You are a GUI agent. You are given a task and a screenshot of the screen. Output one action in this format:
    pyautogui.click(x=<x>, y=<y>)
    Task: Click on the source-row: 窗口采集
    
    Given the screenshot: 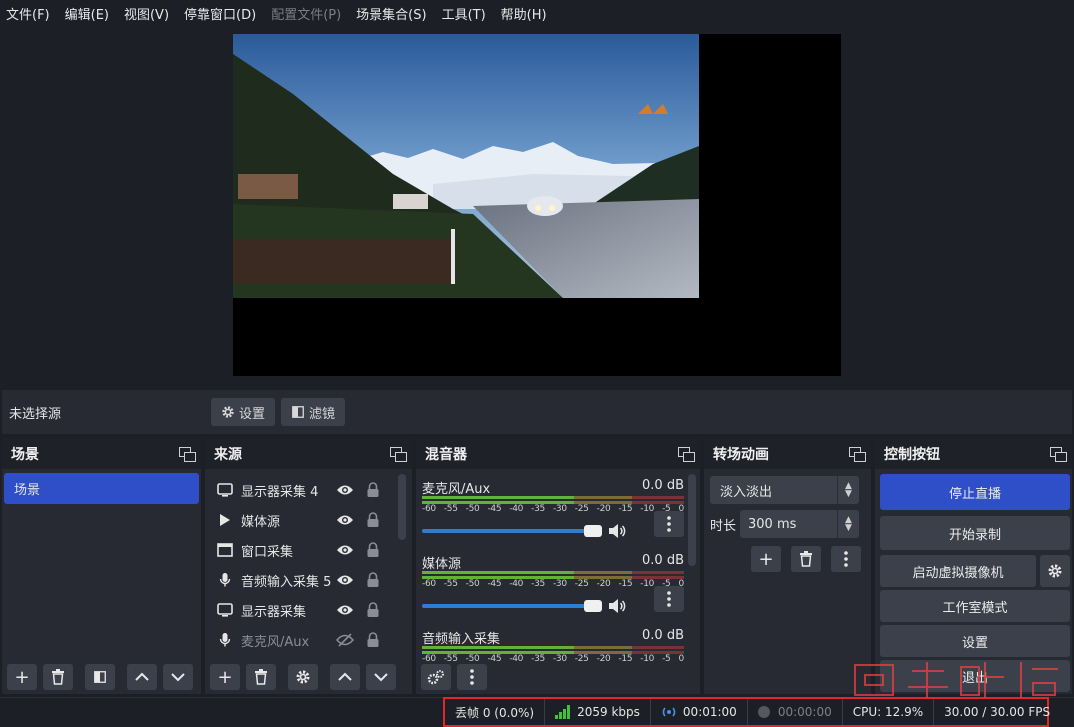 What is the action you would take?
    pyautogui.click(x=308, y=550)
    